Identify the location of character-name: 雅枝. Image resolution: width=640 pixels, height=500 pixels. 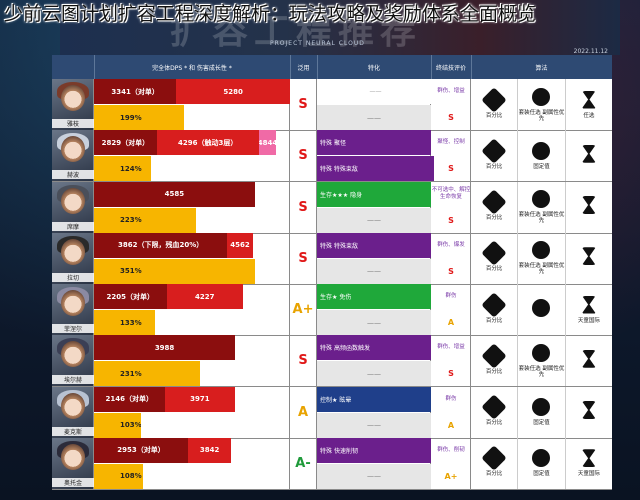
(73, 123).